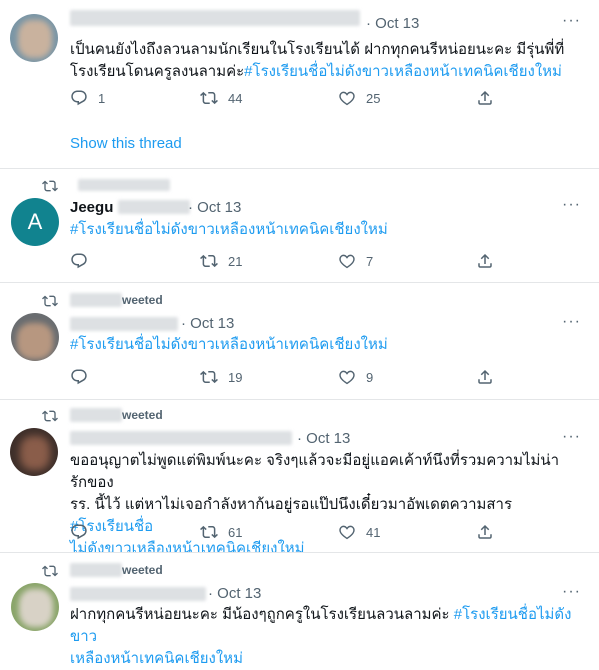 The height and width of the screenshot is (670, 599). I want to click on retweet-button: 44, so click(221, 98).